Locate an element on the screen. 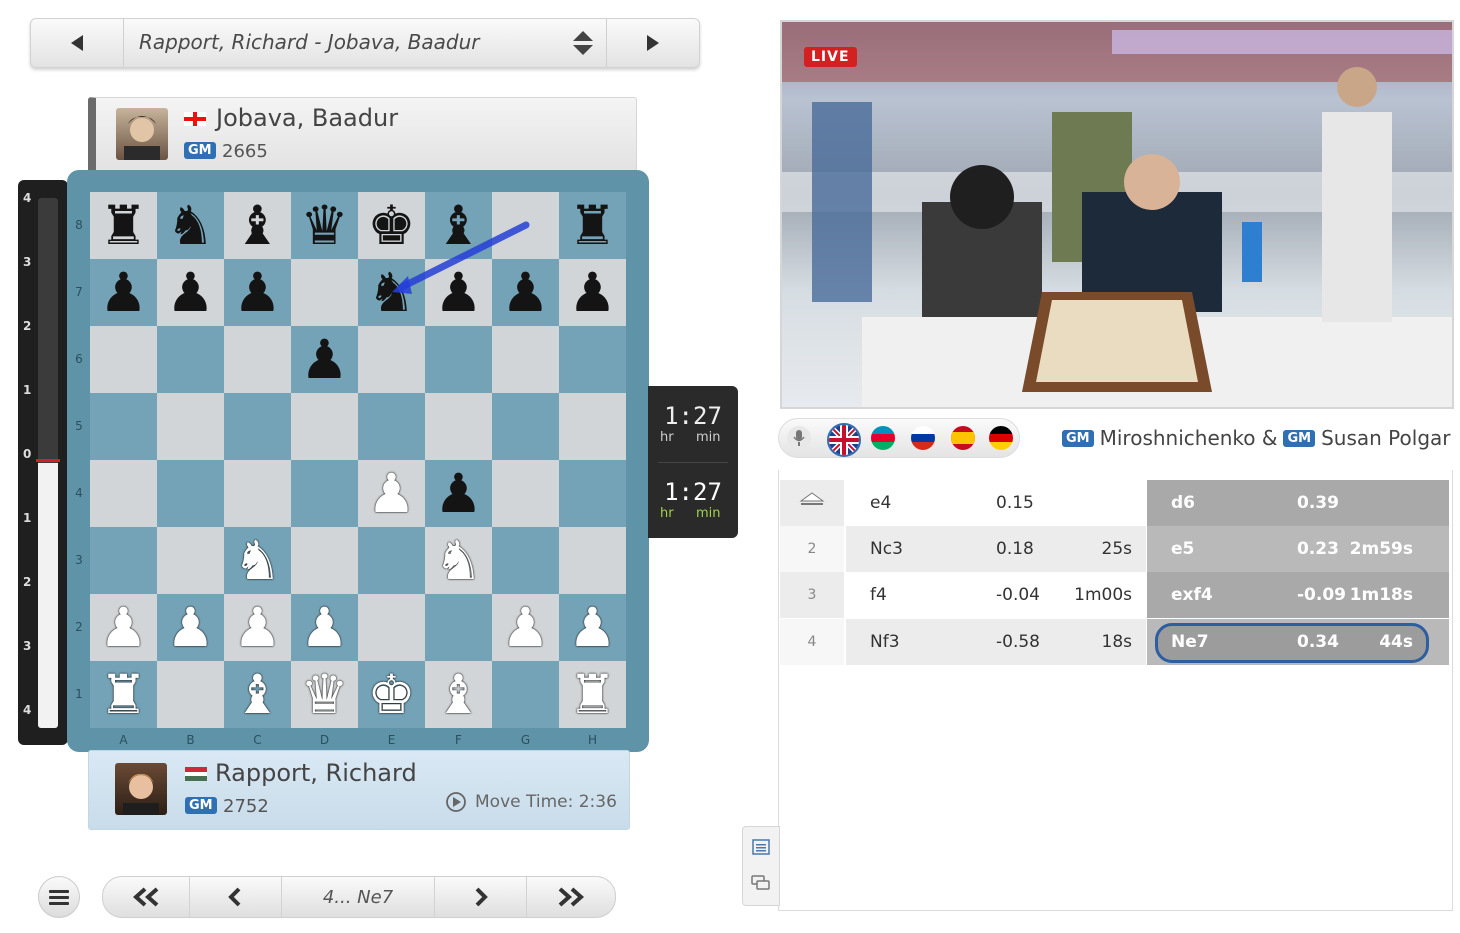 This screenshot has height=933, width=1460. square-d3 is located at coordinates (324, 560).